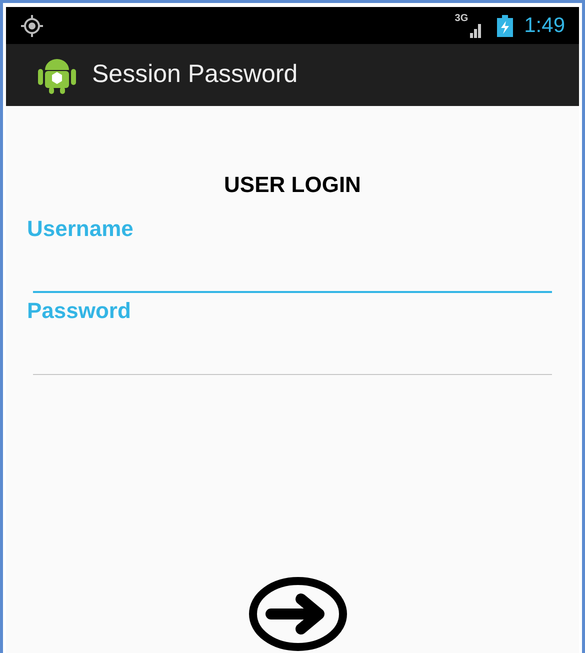 The image size is (585, 653). Describe the element at coordinates (461, 19) in the screenshot. I see `network-label: 3G` at that location.